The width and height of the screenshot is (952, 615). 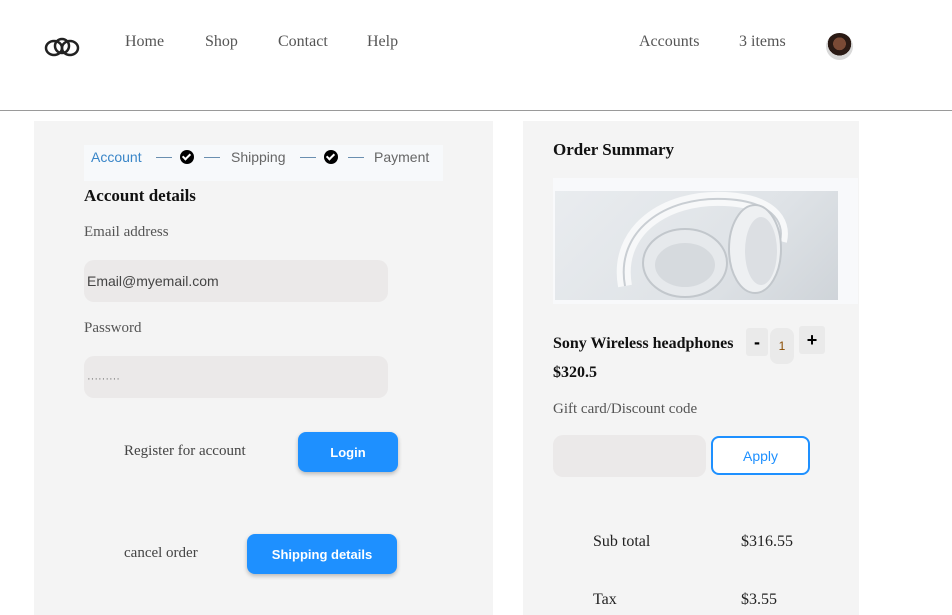 What do you see at coordinates (614, 149) in the screenshot?
I see `order-summary-title: Order Summary` at bounding box center [614, 149].